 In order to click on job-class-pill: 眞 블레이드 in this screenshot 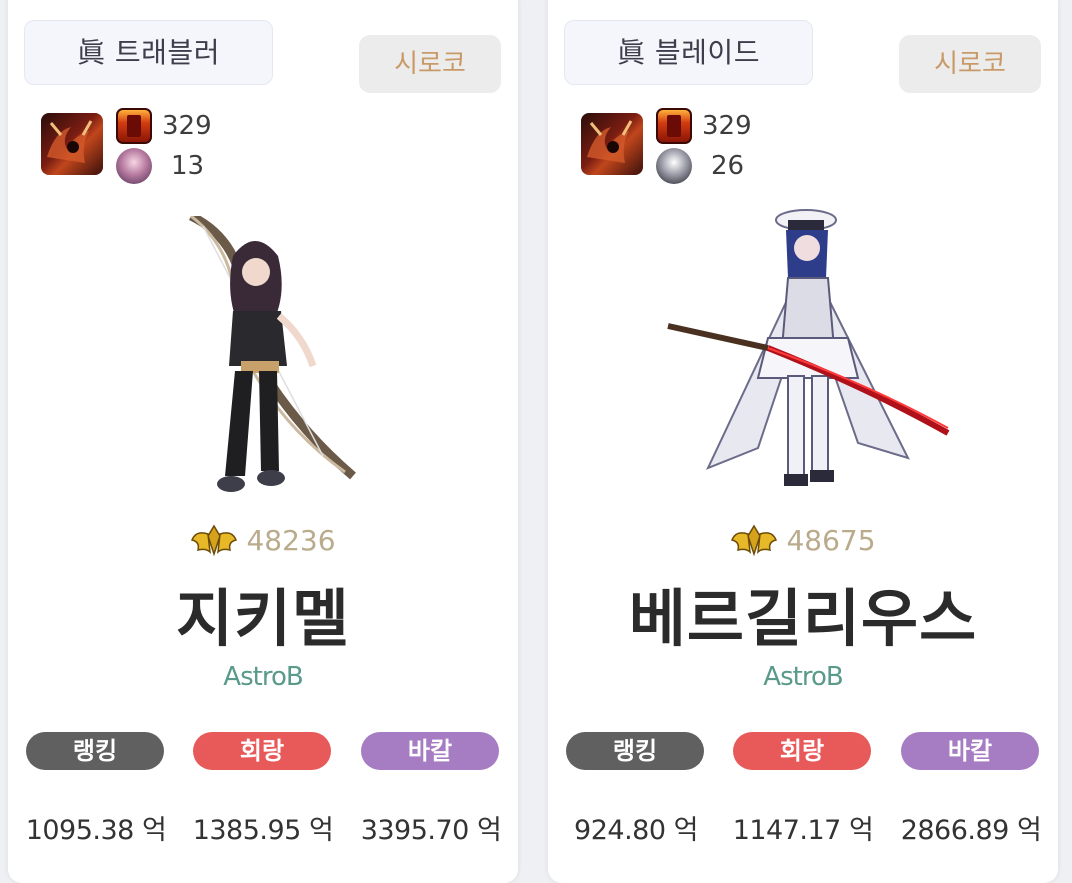, I will do `click(688, 52)`.